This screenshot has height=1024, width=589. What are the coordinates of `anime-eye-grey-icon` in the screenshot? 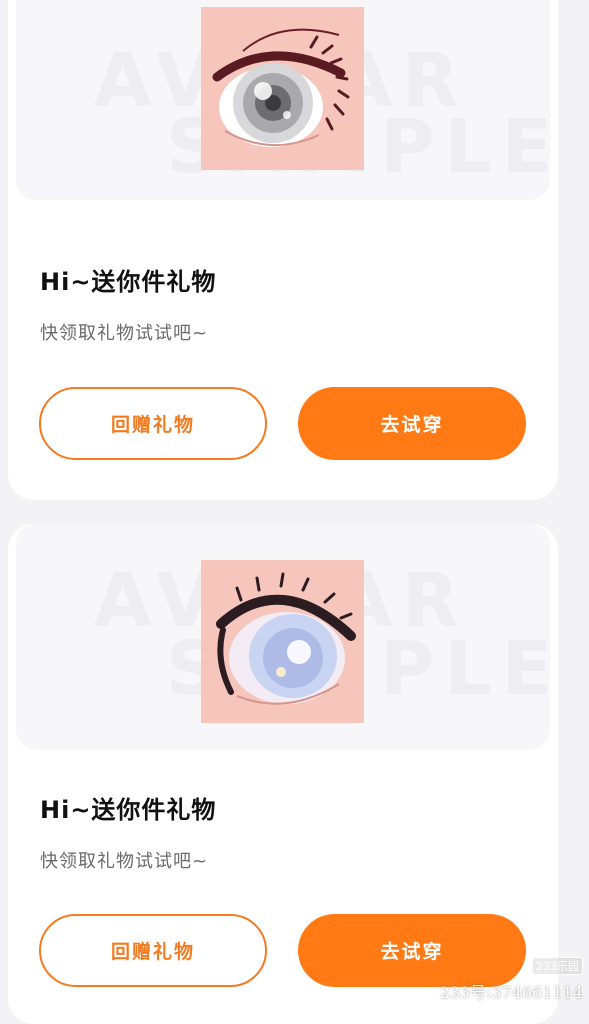 It's located at (282, 88).